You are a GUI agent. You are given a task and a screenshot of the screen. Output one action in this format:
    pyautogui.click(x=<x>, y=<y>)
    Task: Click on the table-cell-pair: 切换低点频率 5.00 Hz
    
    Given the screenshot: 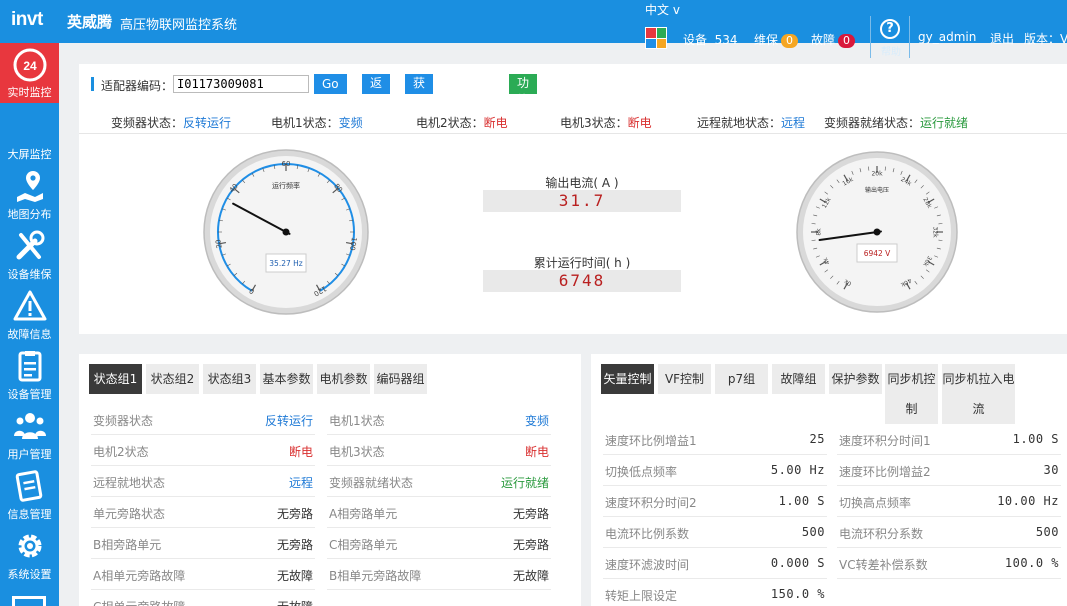 What is the action you would take?
    pyautogui.click(x=715, y=470)
    